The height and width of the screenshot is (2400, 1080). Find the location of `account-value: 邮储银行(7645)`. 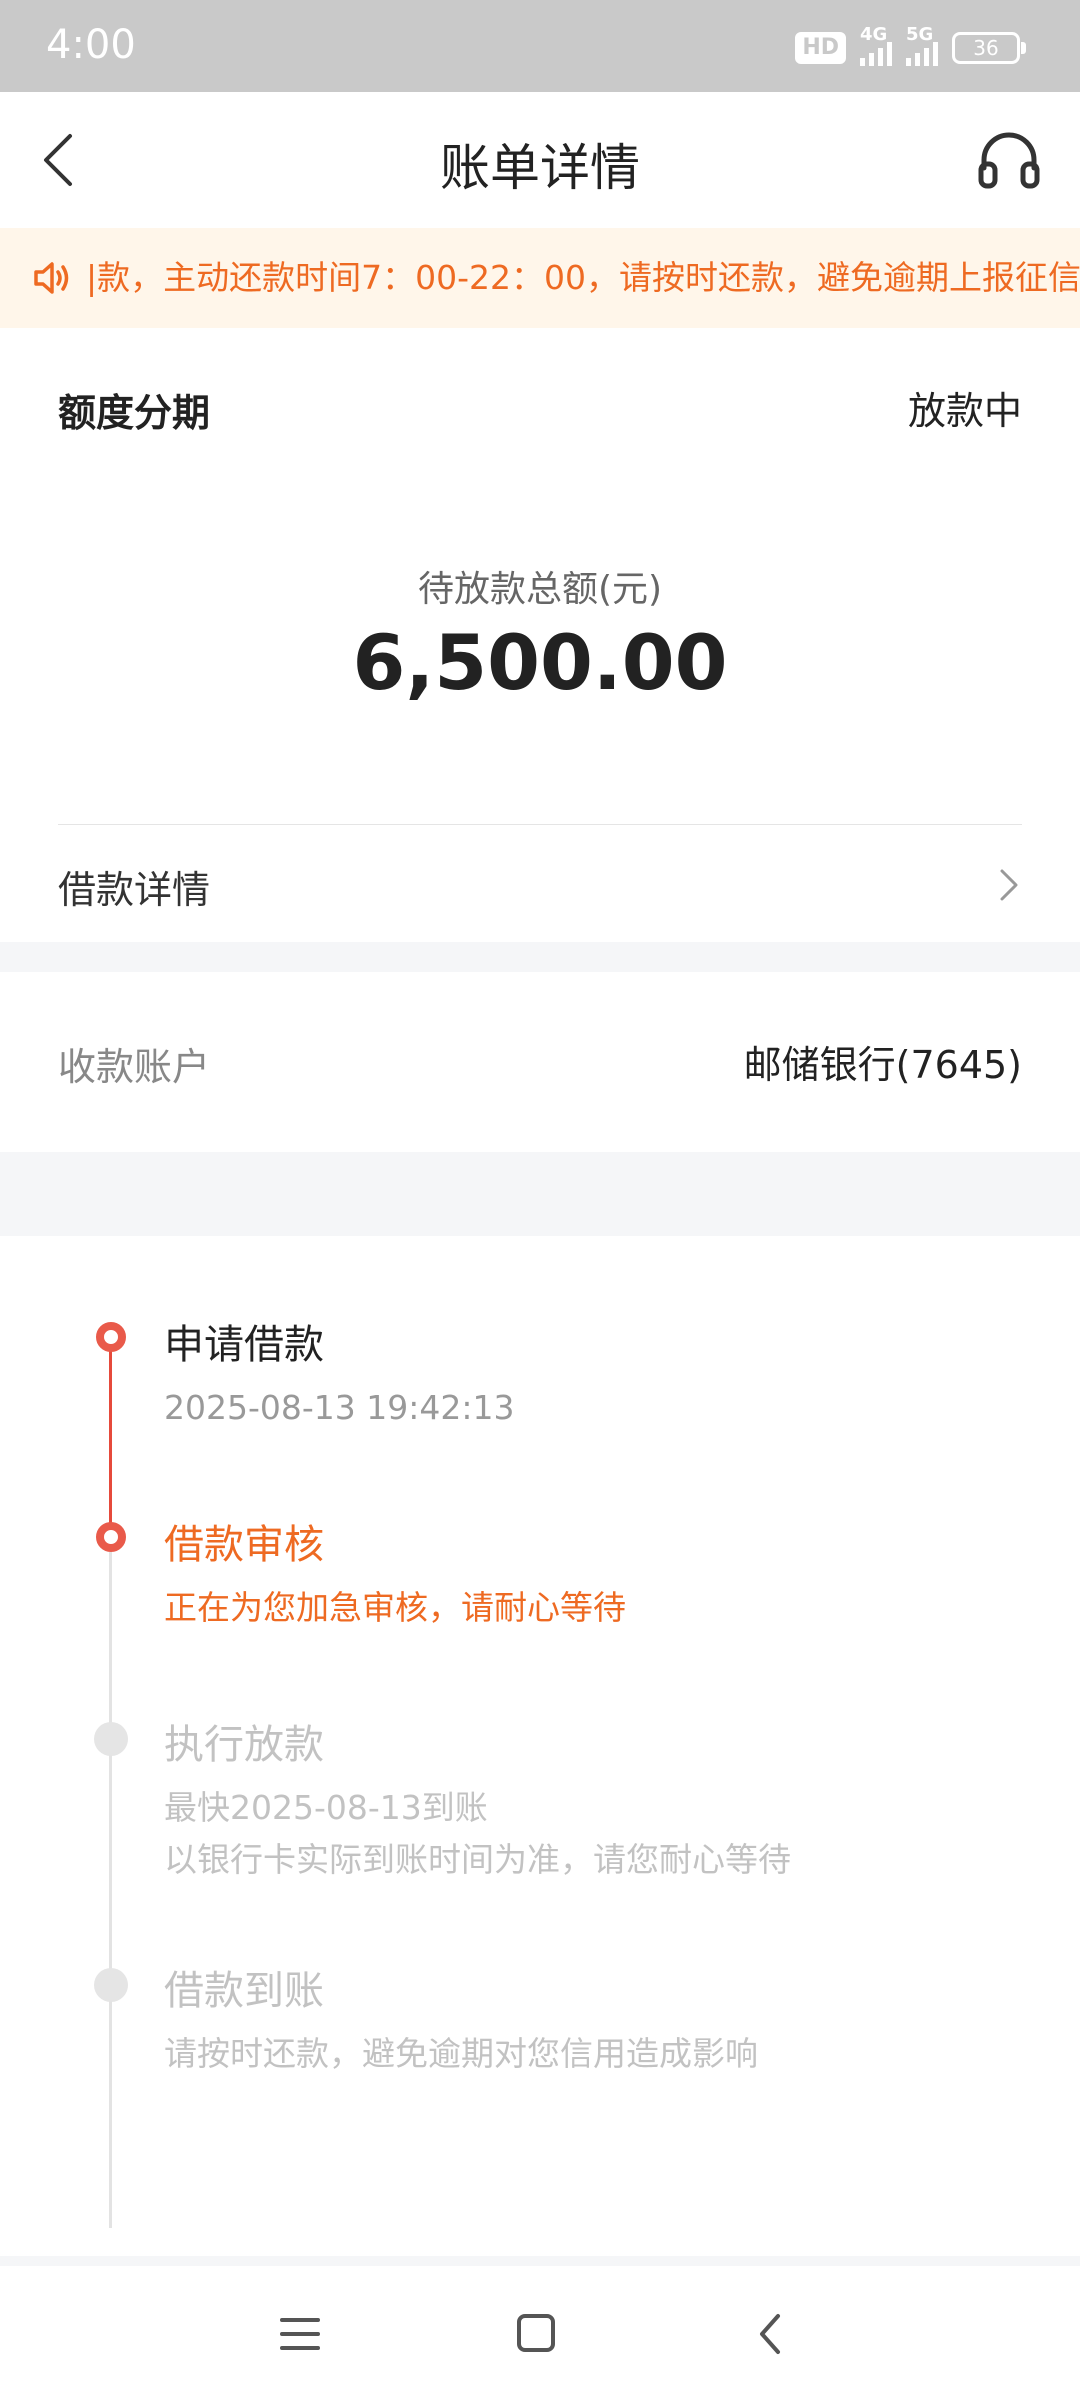

account-value: 邮储银行(7645) is located at coordinates (882, 1065).